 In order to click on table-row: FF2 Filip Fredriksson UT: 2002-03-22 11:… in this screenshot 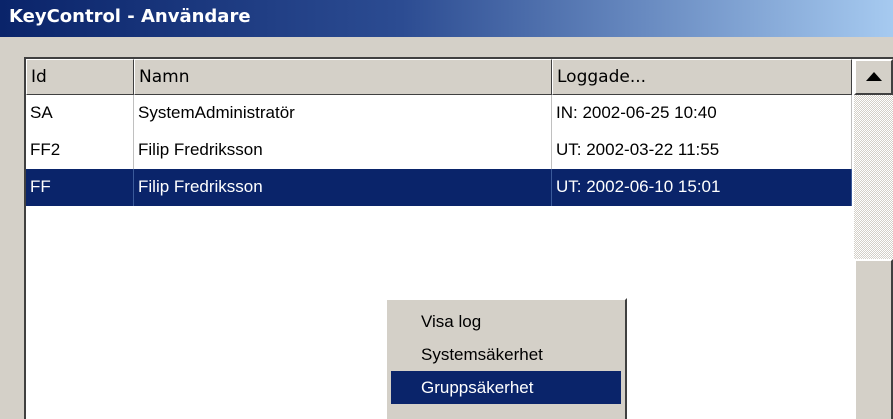, I will do `click(439, 150)`.